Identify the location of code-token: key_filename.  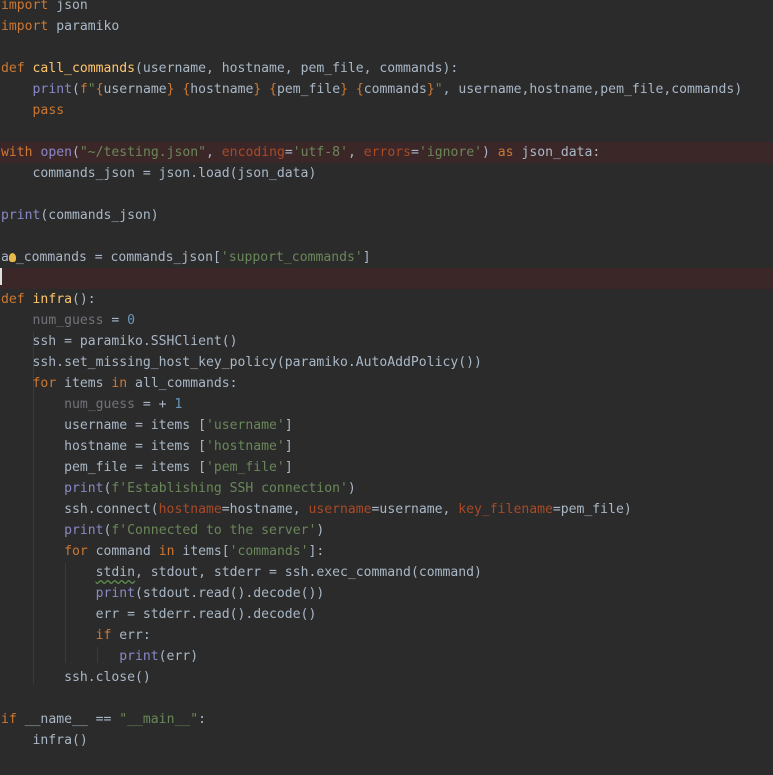
(505, 509).